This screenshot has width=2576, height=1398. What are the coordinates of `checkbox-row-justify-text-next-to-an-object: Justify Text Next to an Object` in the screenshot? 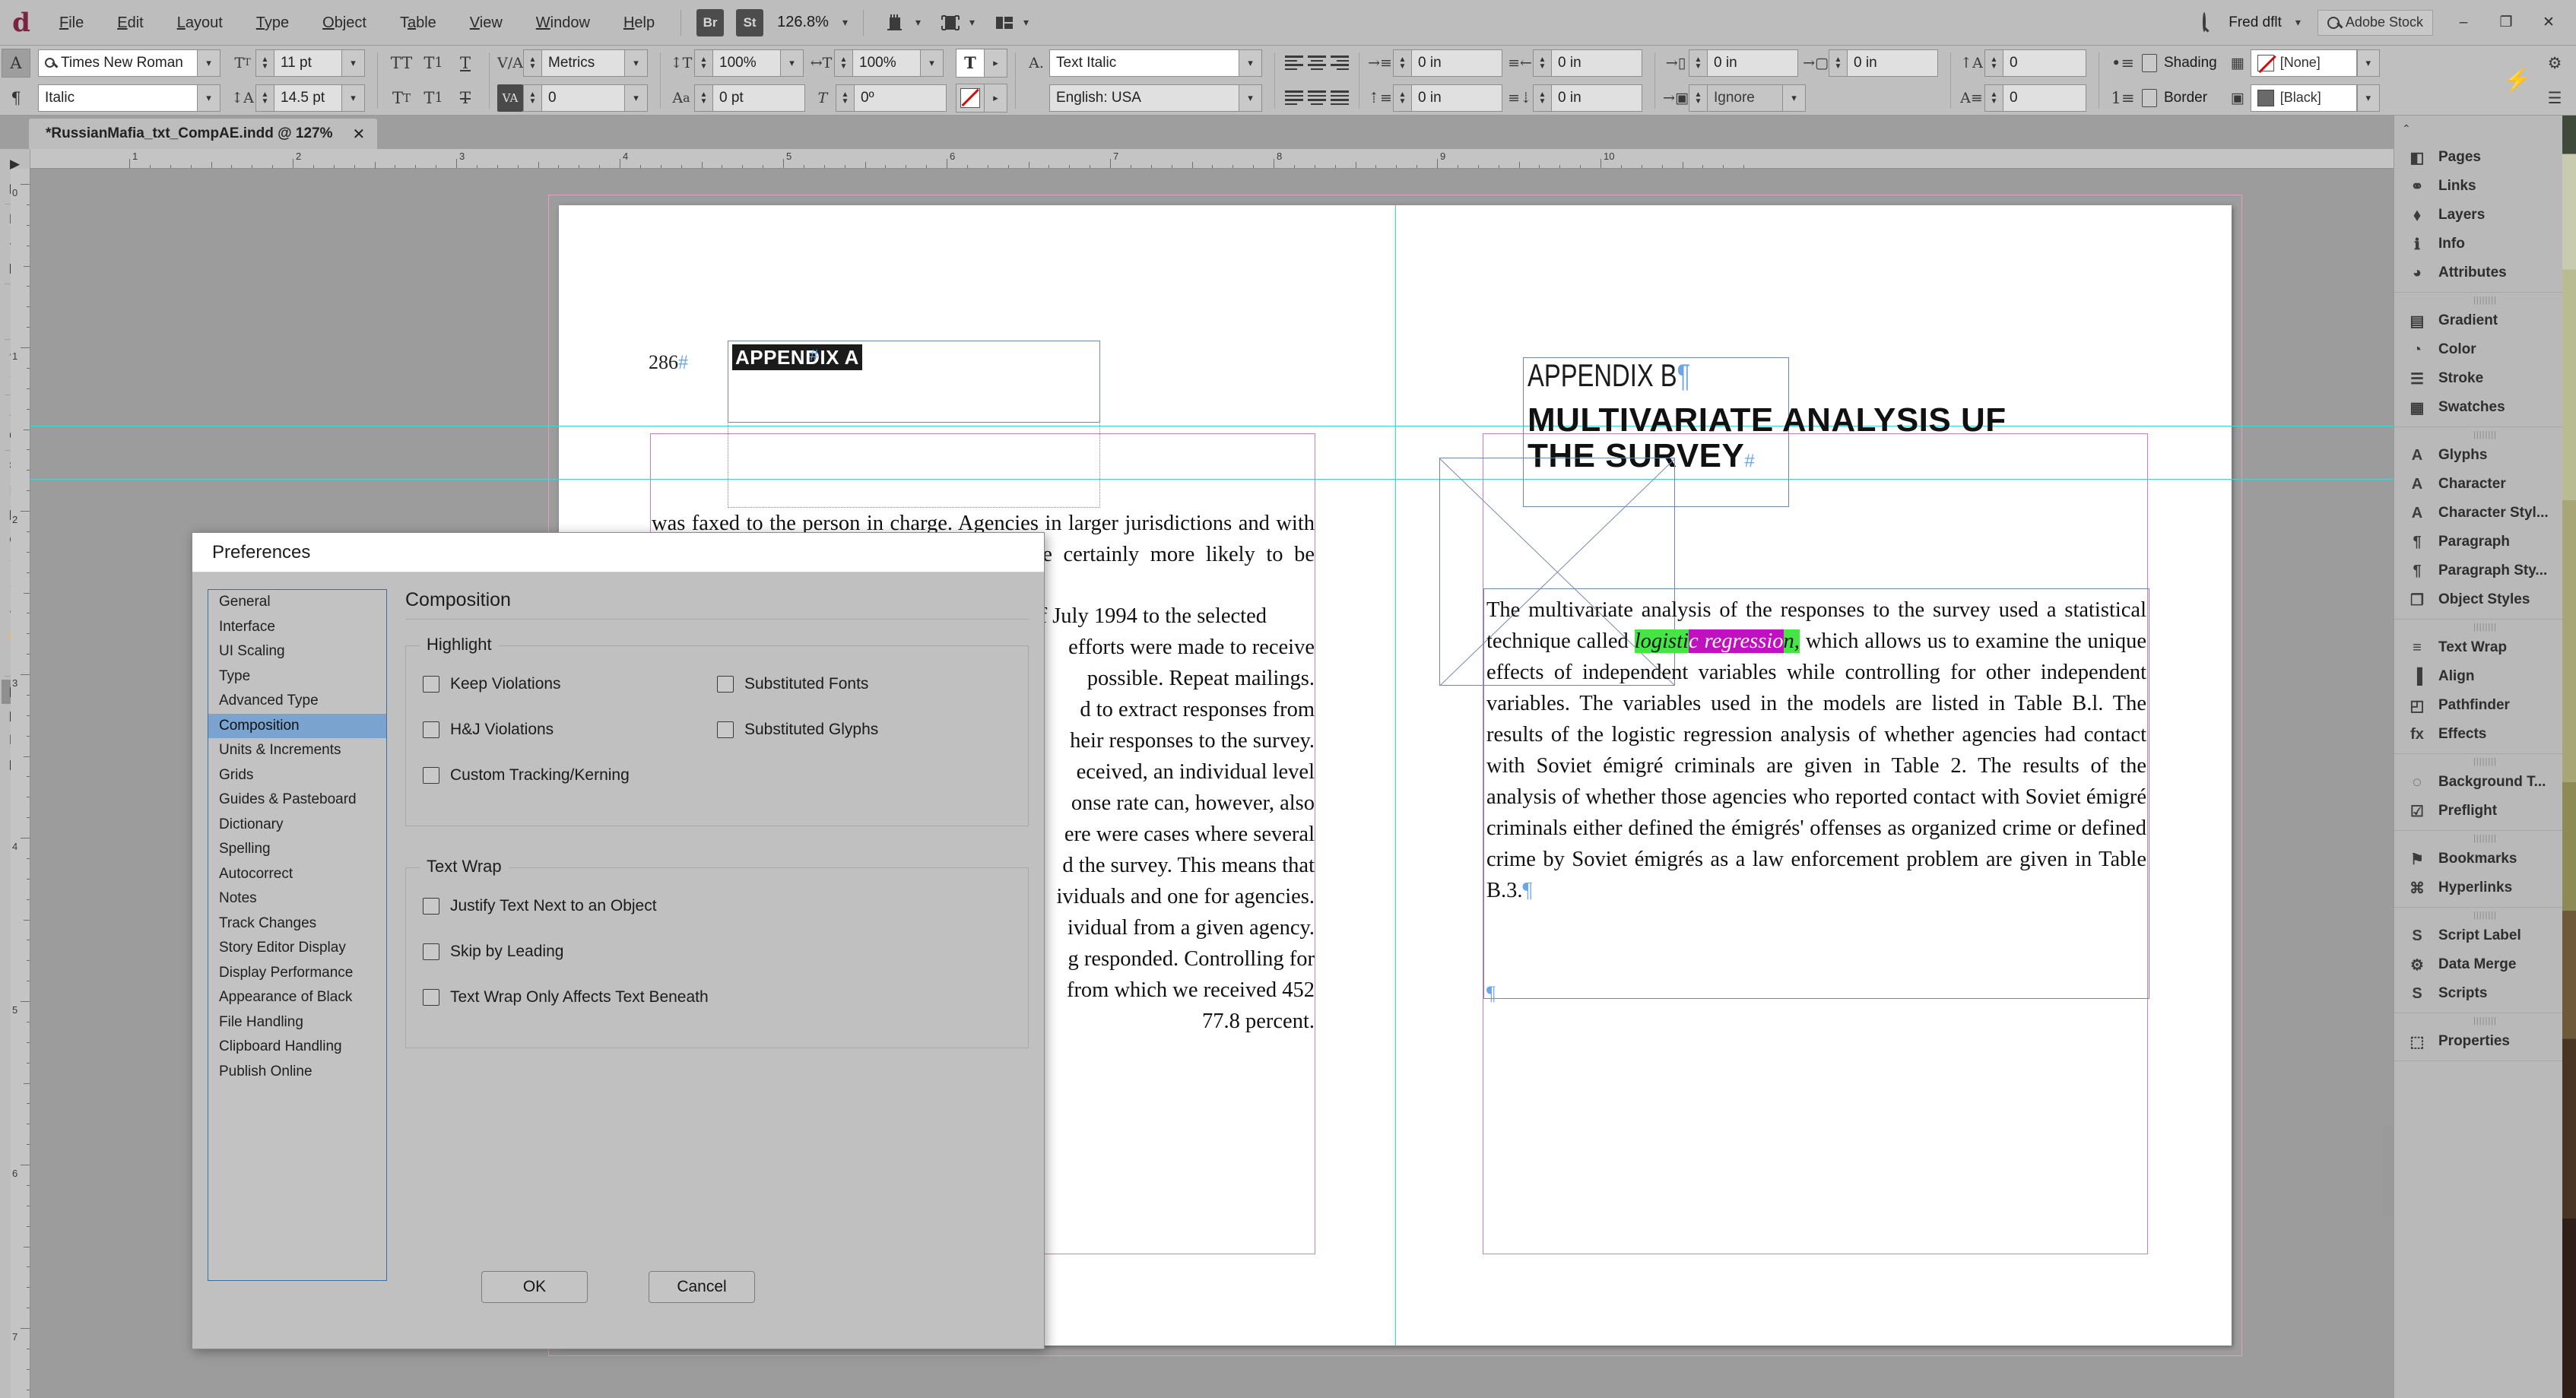 It's located at (717, 906).